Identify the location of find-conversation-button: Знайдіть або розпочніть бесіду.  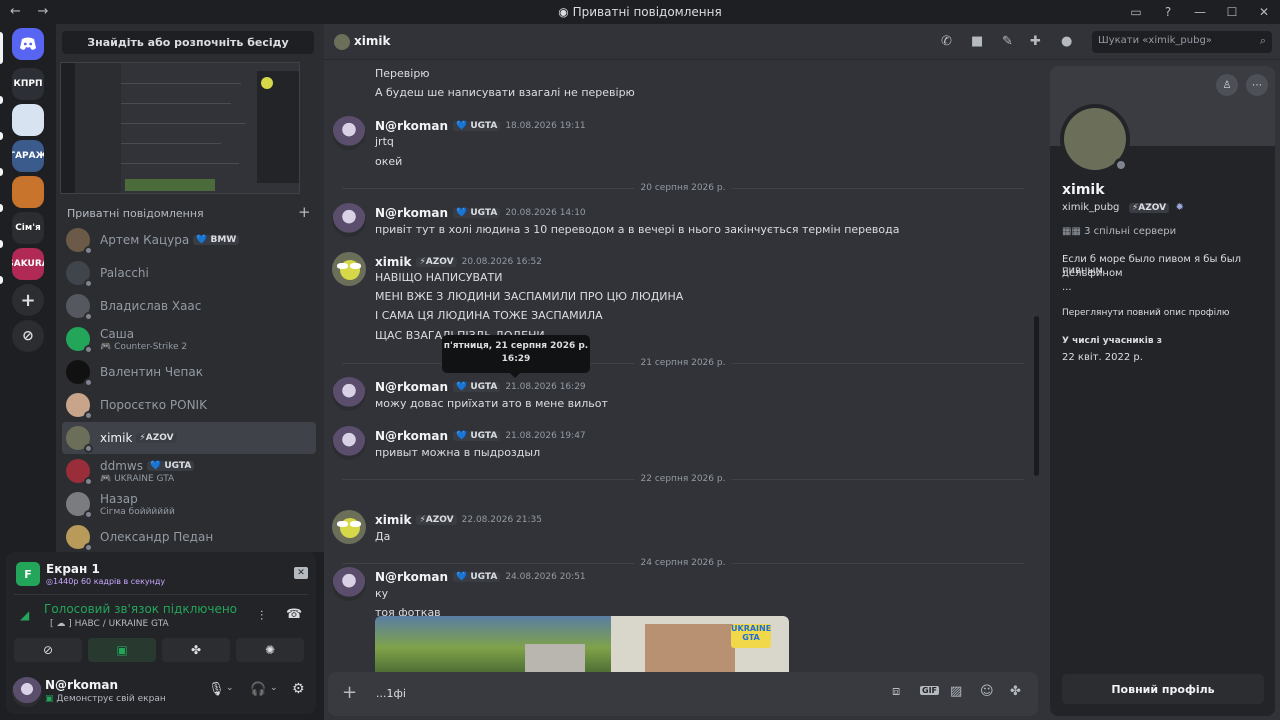
(188, 42).